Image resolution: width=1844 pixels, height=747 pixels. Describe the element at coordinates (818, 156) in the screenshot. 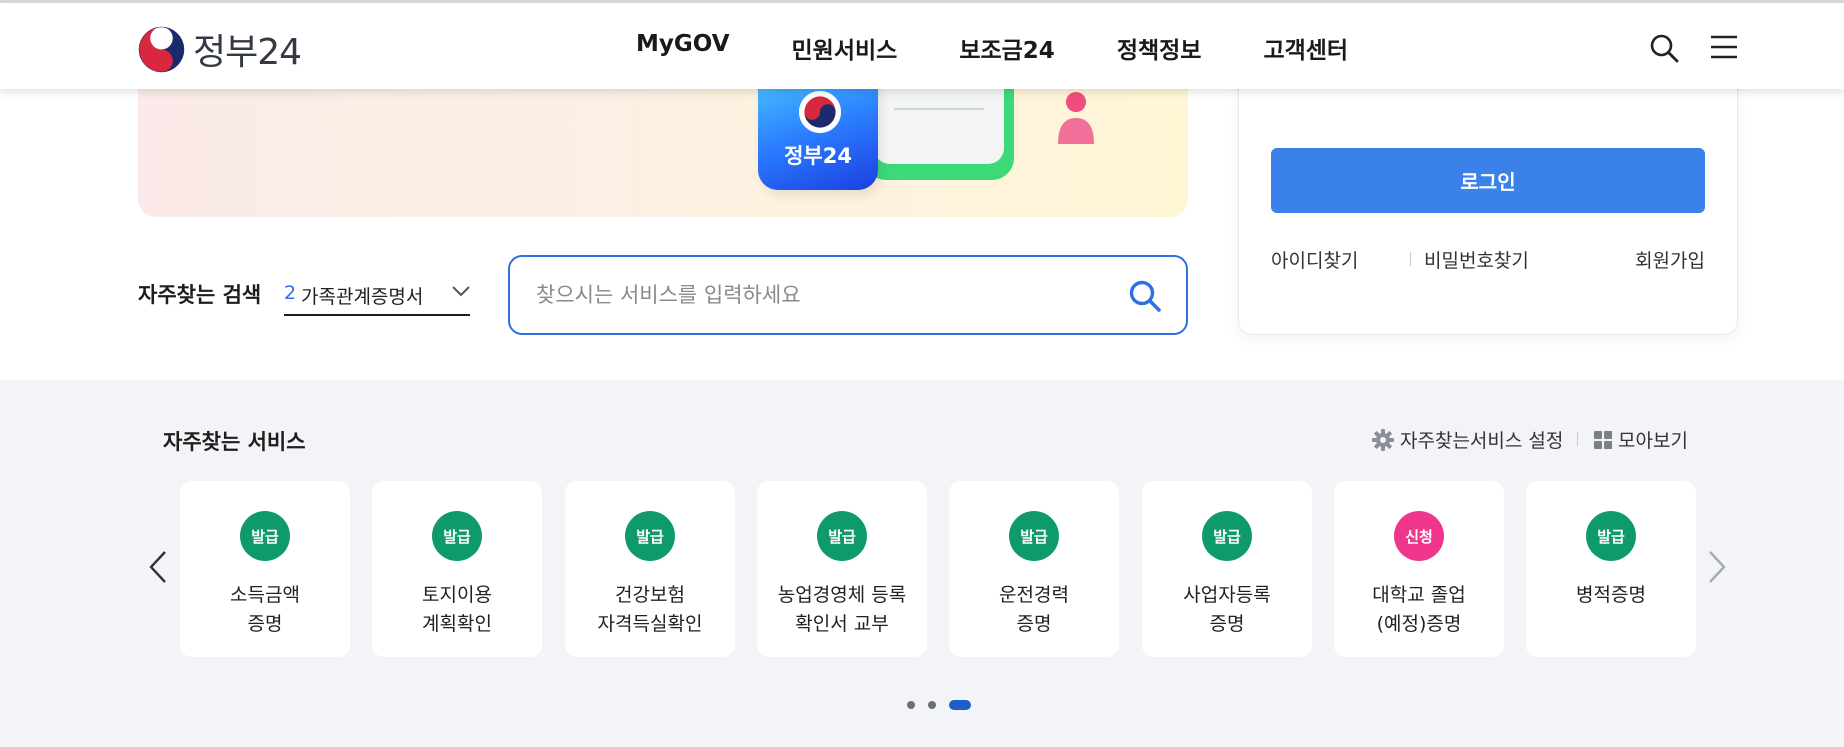

I see `banner-card-text: 정부24` at that location.